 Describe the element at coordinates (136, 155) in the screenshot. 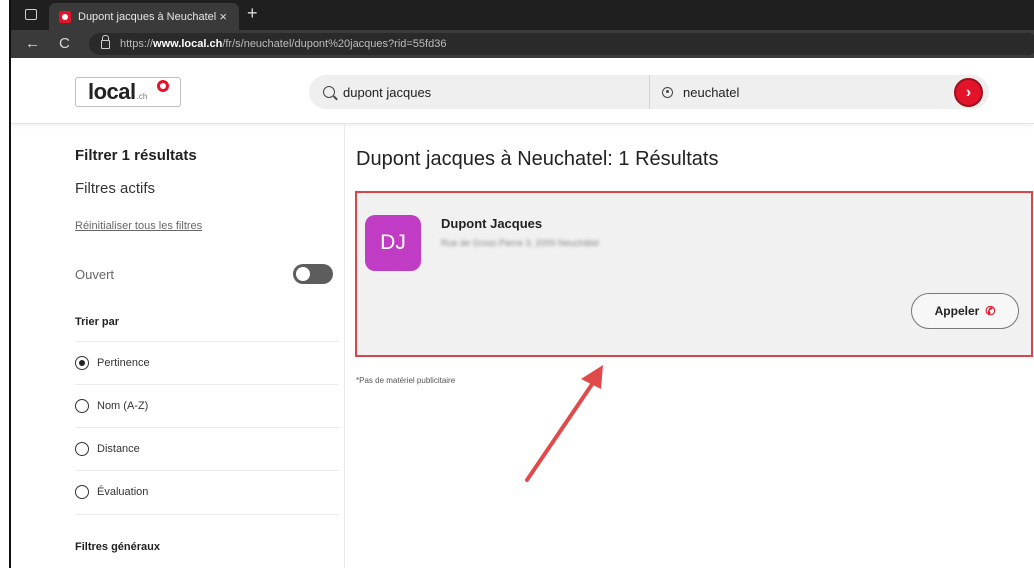

I see `filter-title: Filtrer 1 résultats` at that location.